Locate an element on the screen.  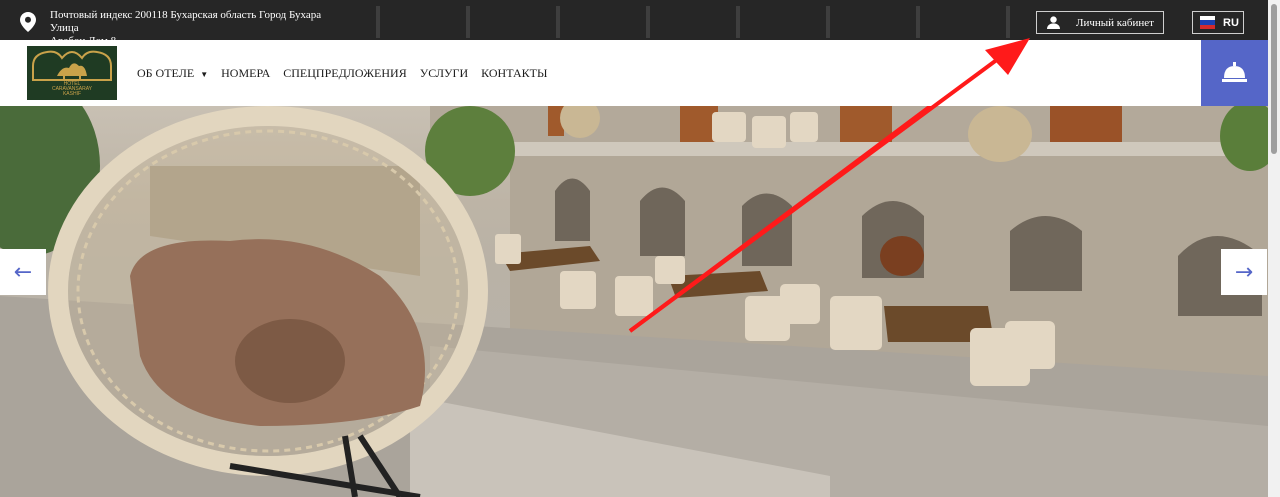
nav-item-contacts: КОНТАКТЫ is located at coordinates (514, 73).